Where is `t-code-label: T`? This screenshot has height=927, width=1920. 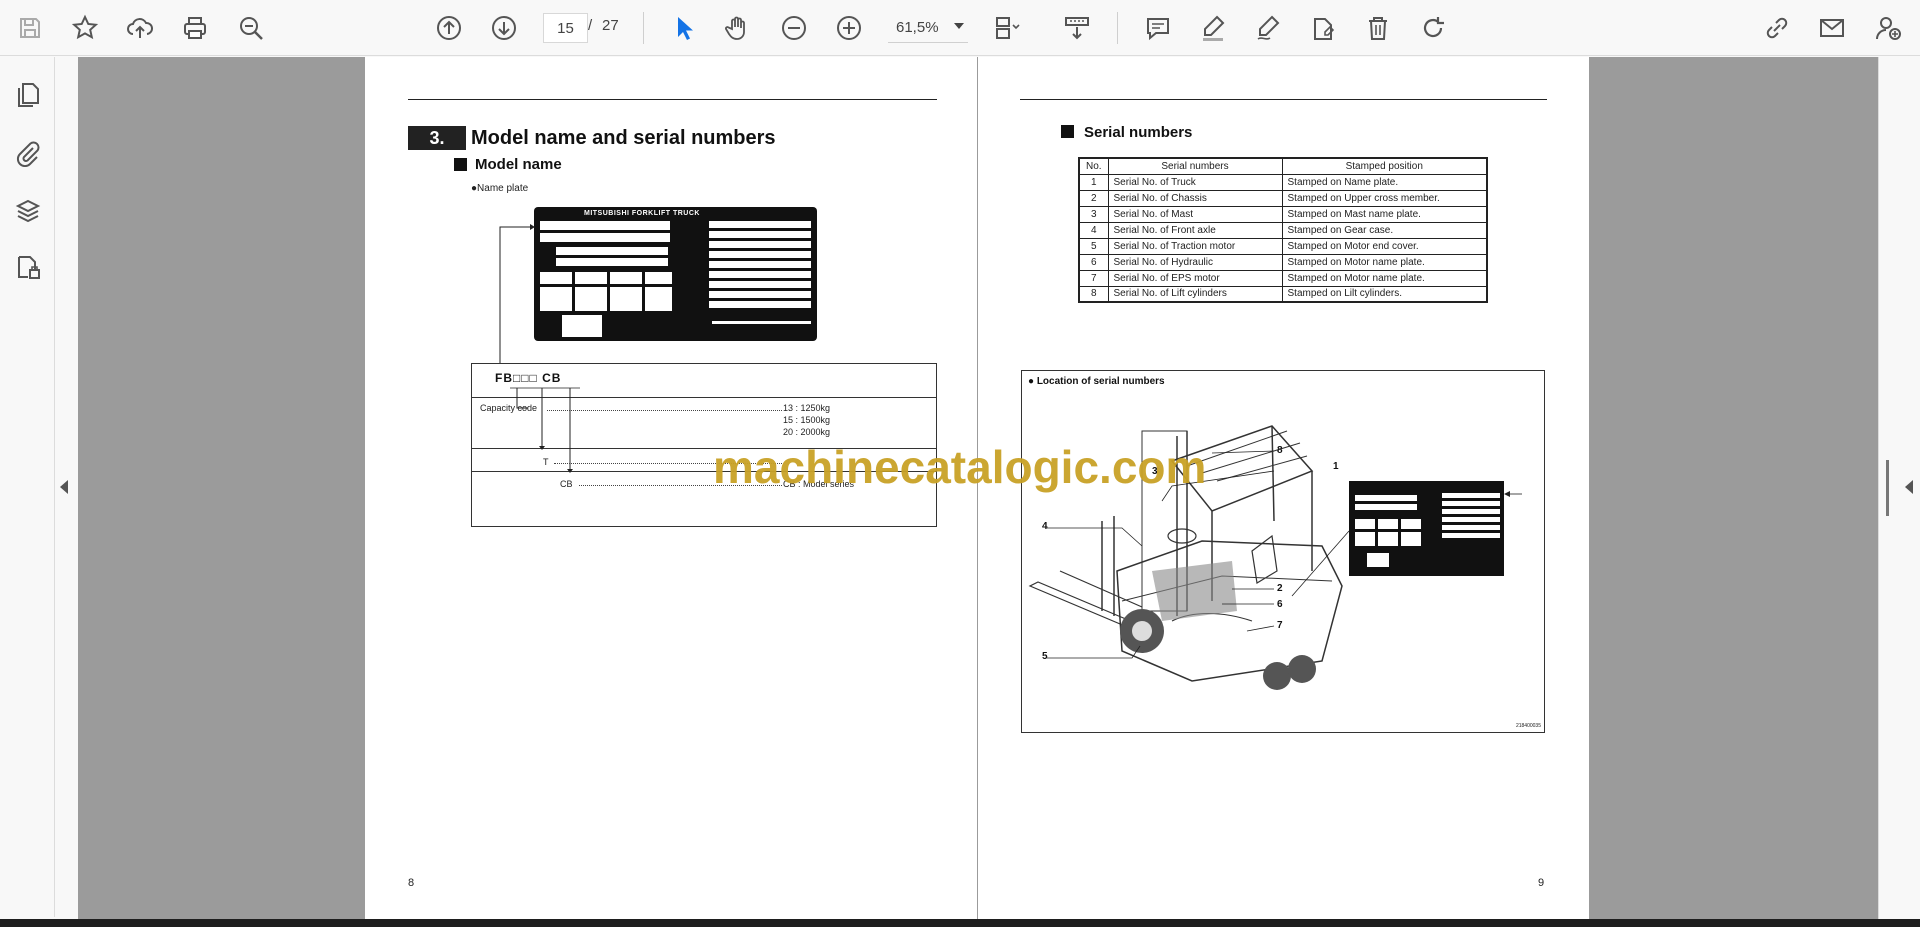 t-code-label: T is located at coordinates (546, 462).